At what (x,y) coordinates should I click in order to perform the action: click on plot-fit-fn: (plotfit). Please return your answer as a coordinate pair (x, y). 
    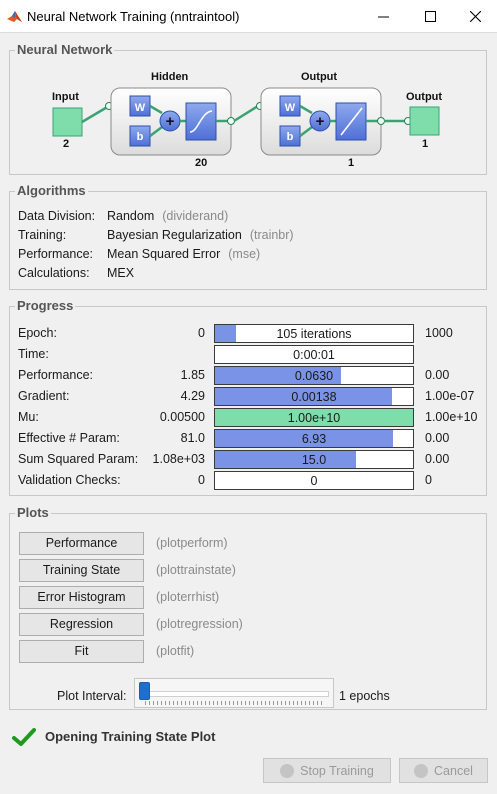
    Looking at the image, I should click on (175, 651).